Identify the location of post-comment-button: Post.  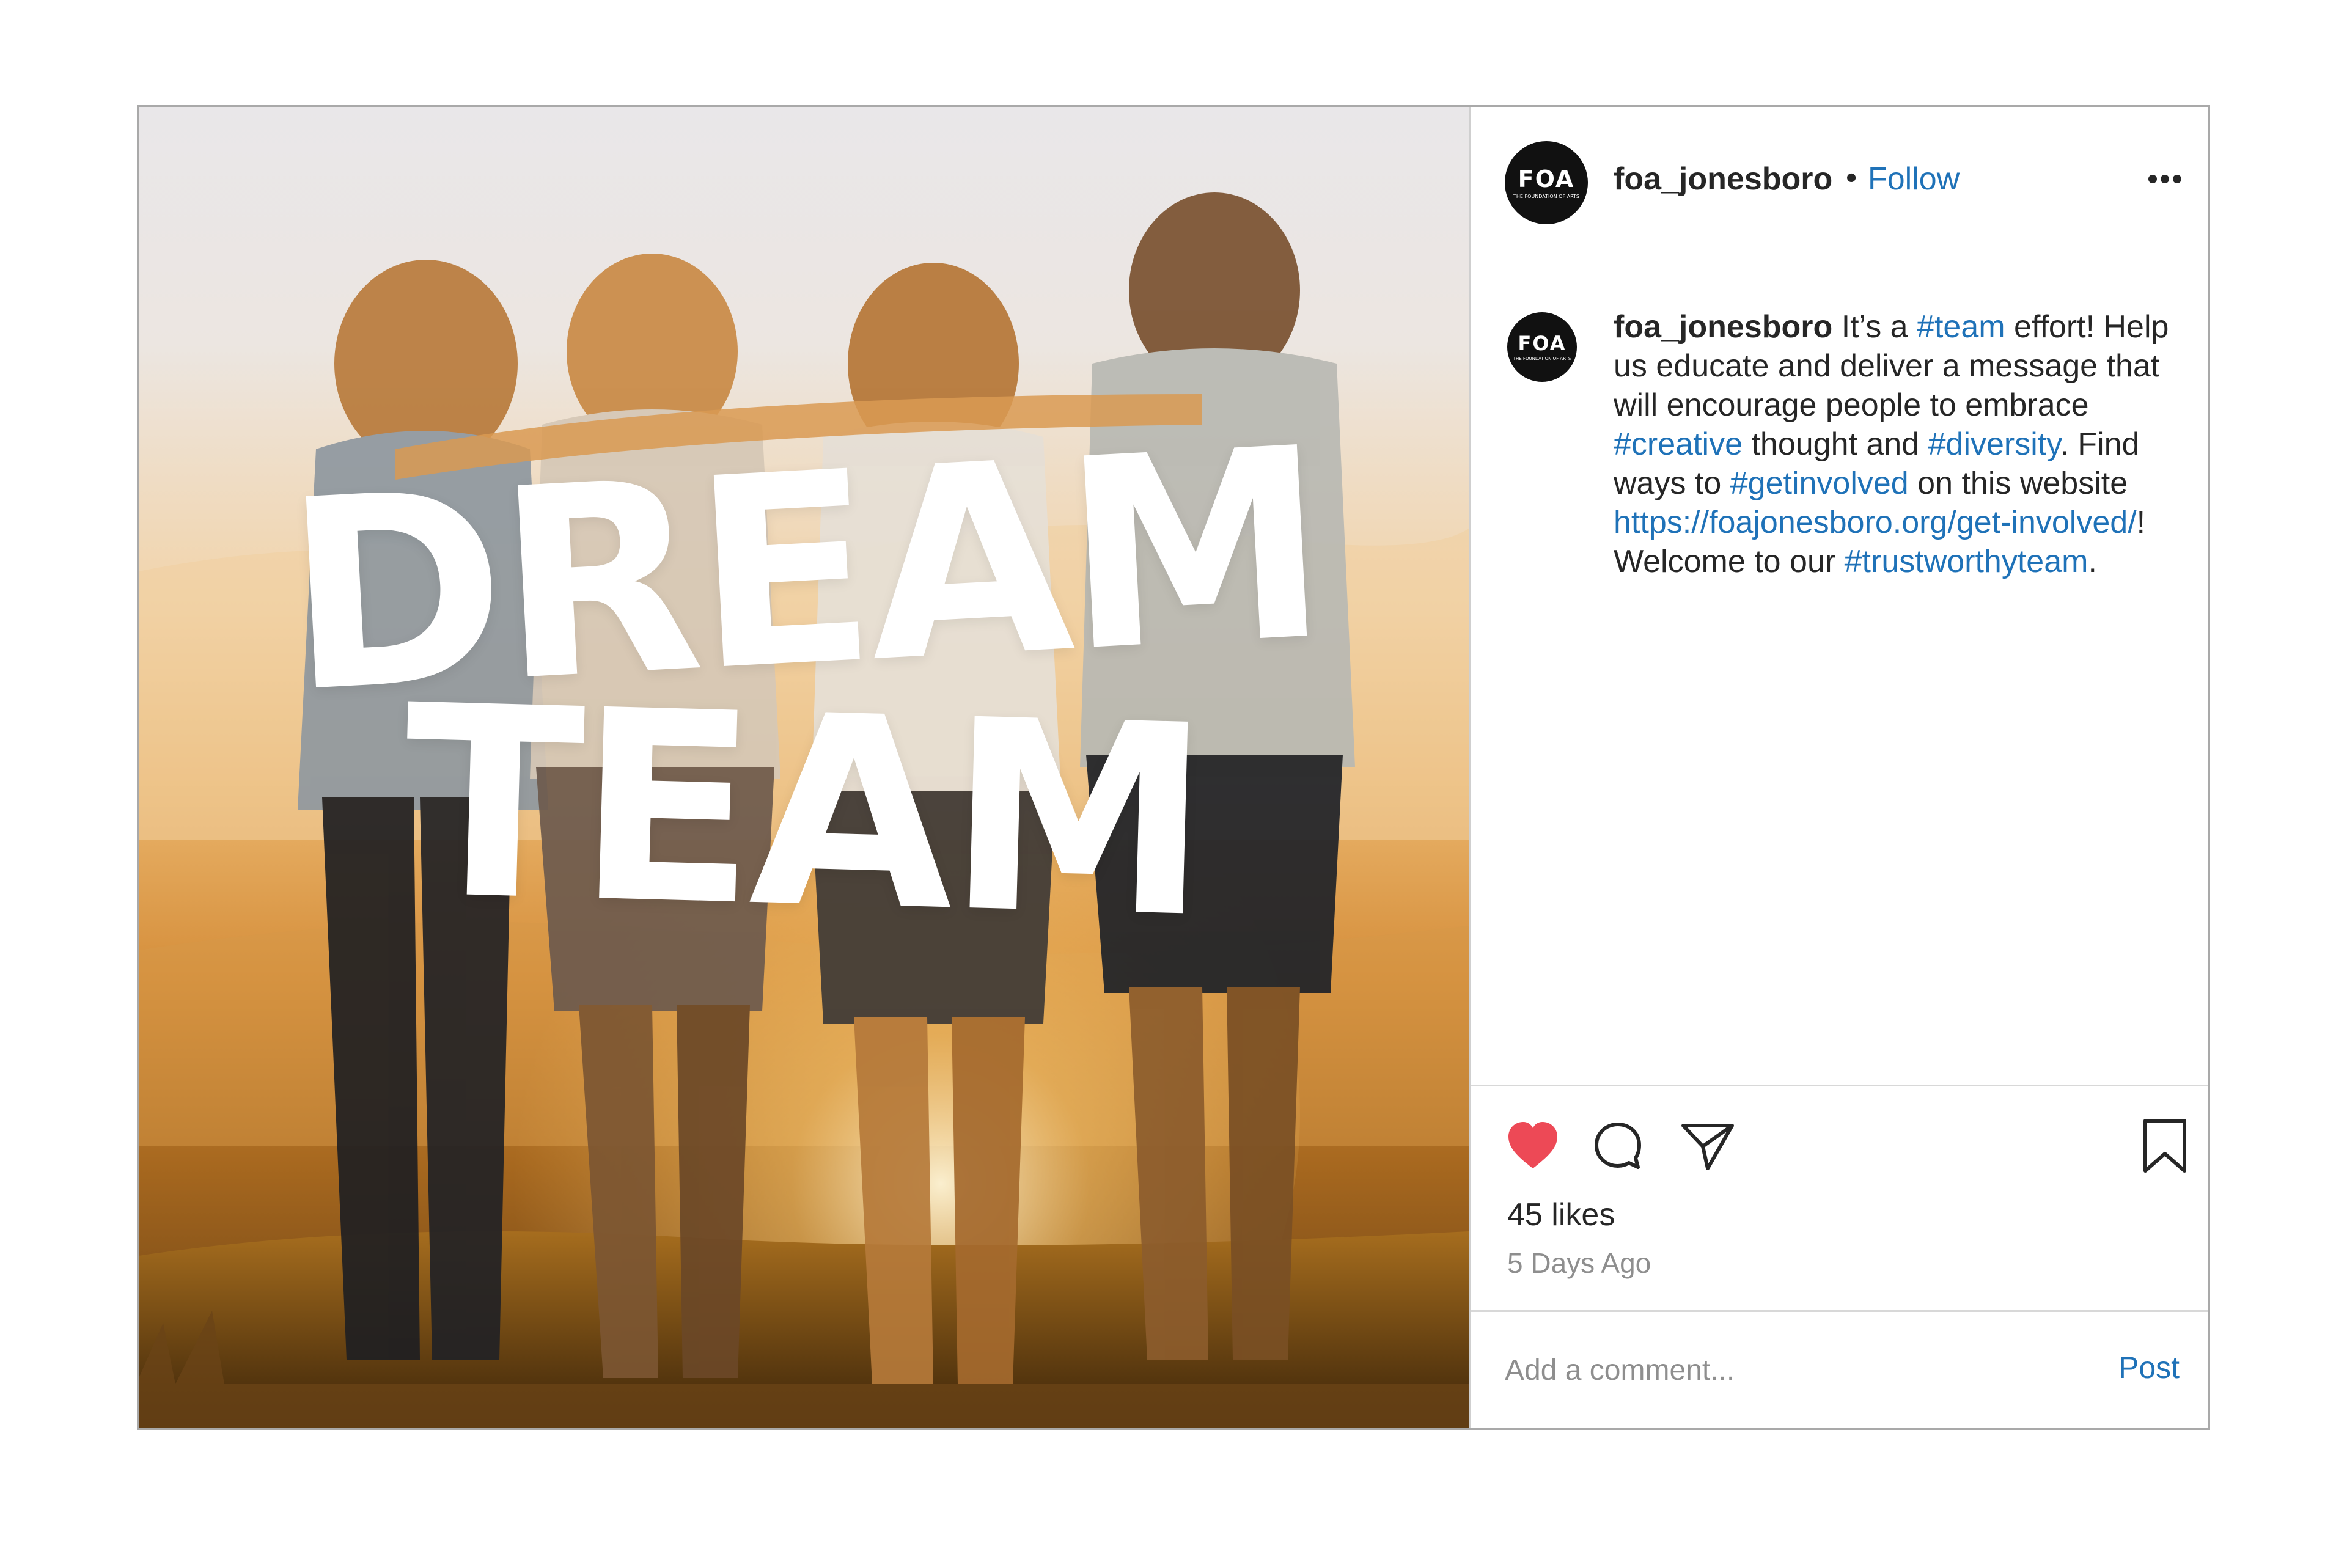
(2149, 1367).